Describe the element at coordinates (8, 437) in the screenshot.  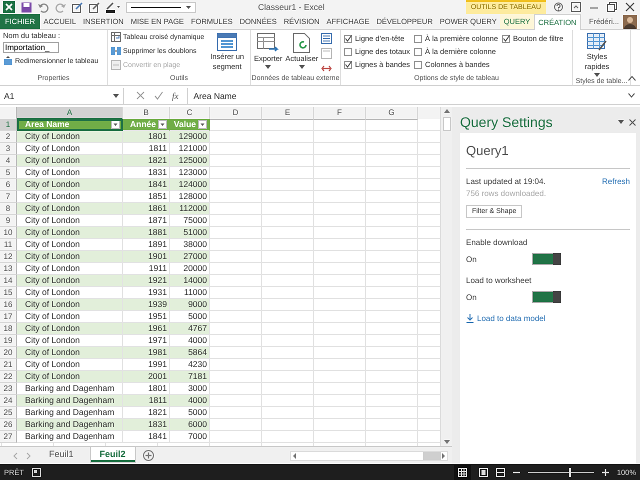
I see `row-number: 27` at that location.